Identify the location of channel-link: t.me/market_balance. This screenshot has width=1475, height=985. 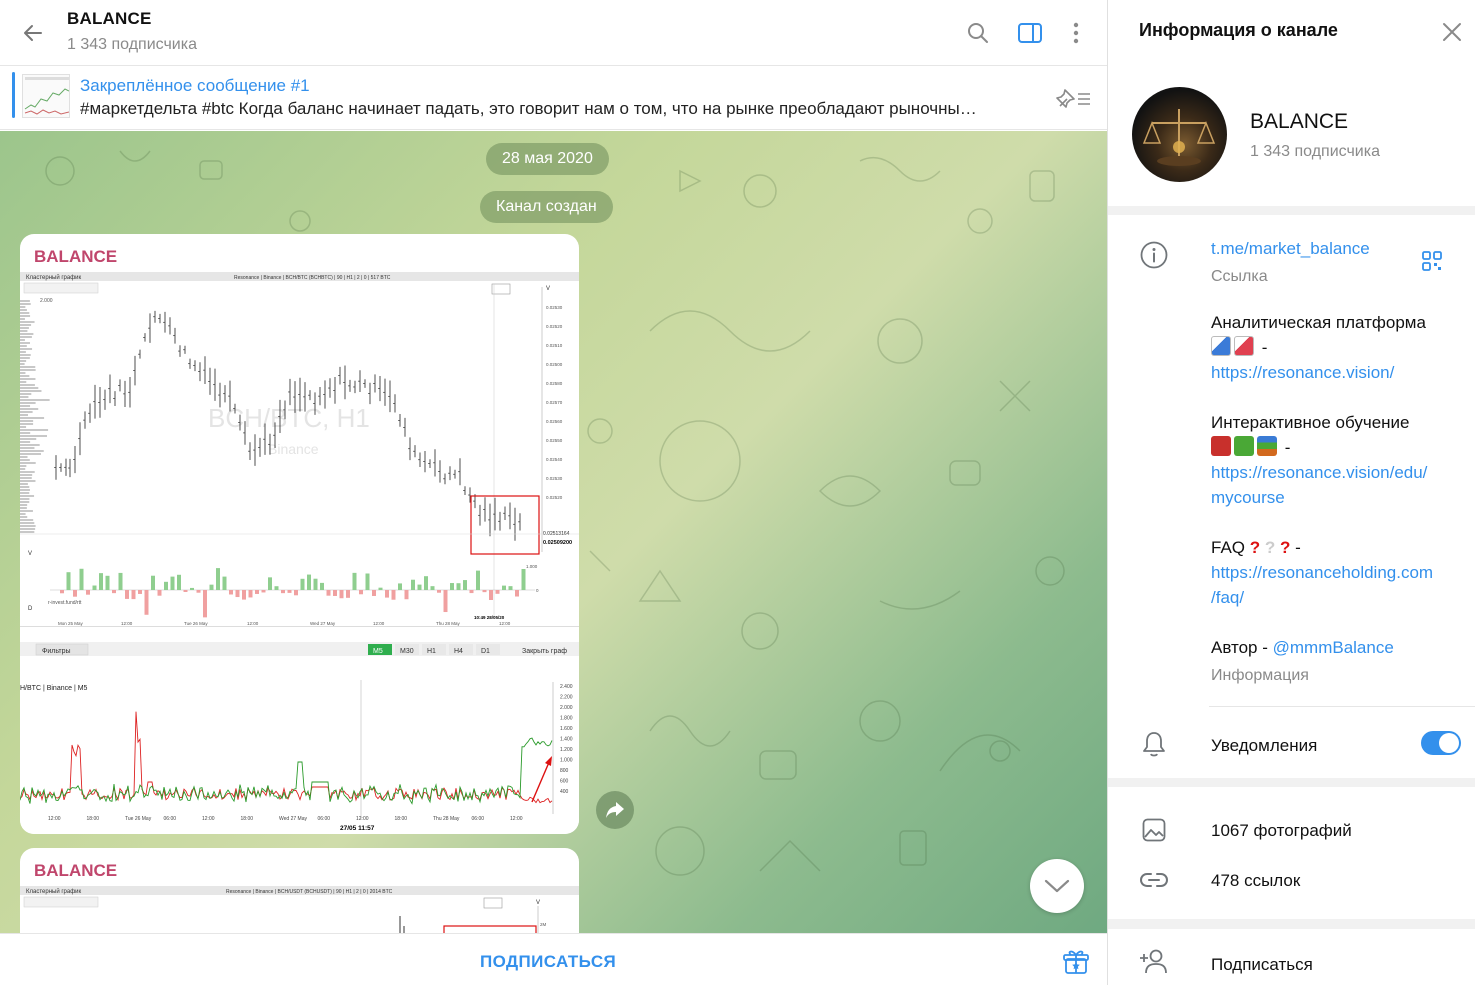
(1290, 249).